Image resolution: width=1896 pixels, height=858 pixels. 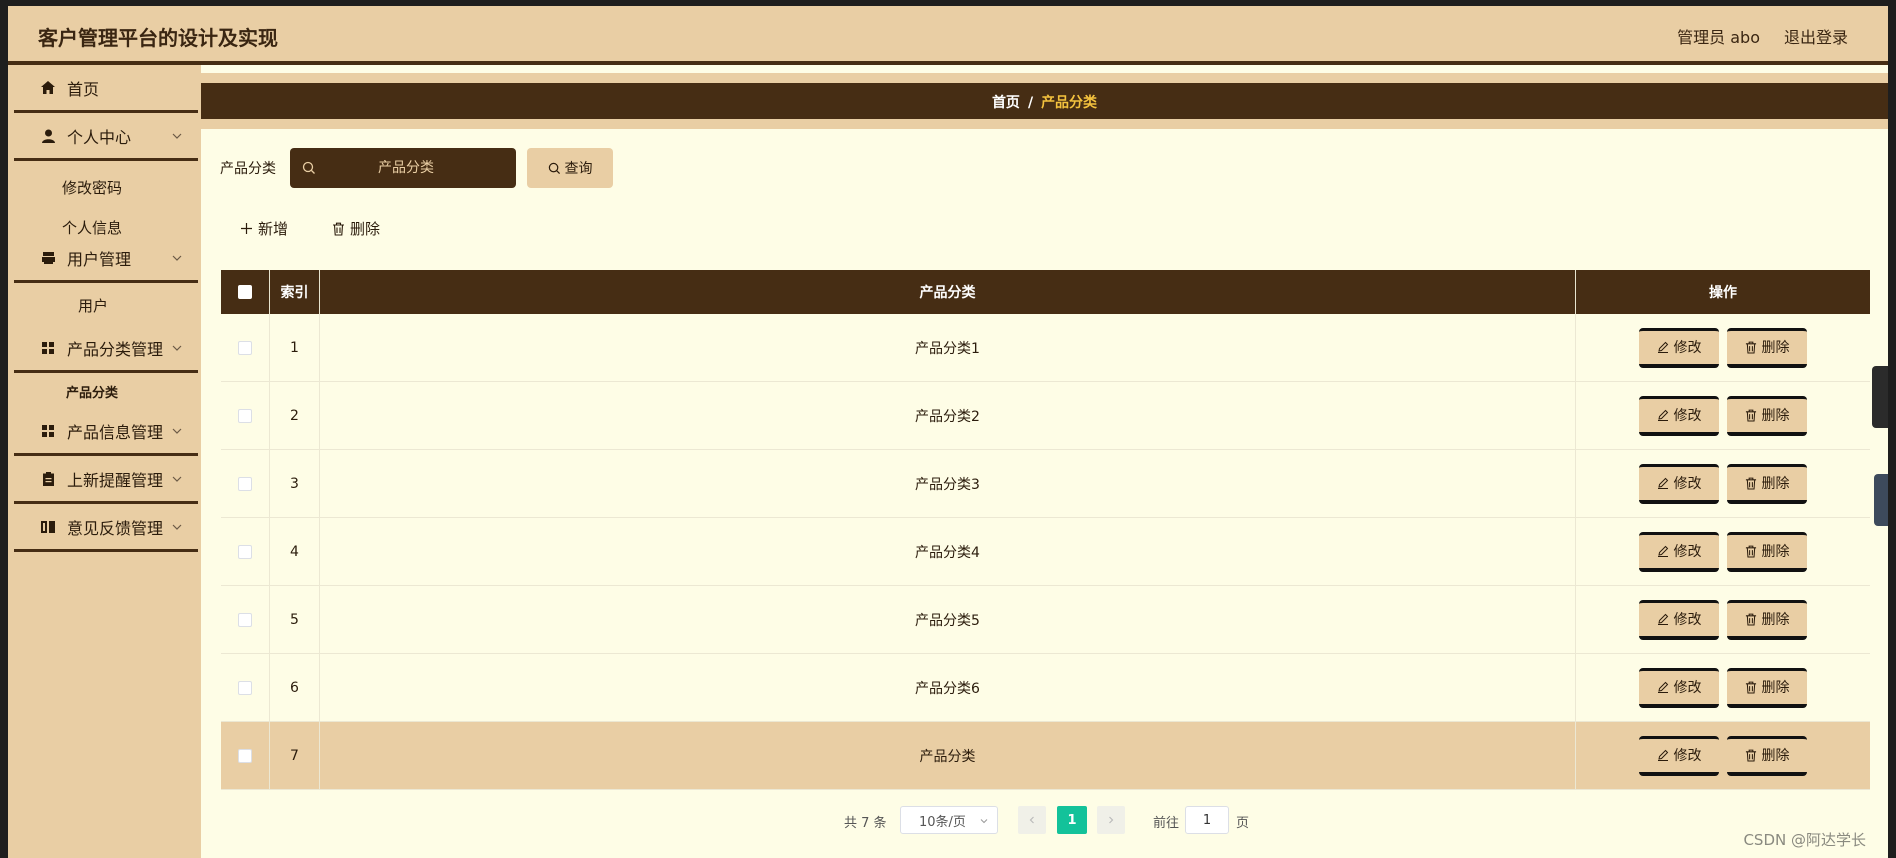 I want to click on sidebar-item-users: 用户, so click(x=106, y=305).